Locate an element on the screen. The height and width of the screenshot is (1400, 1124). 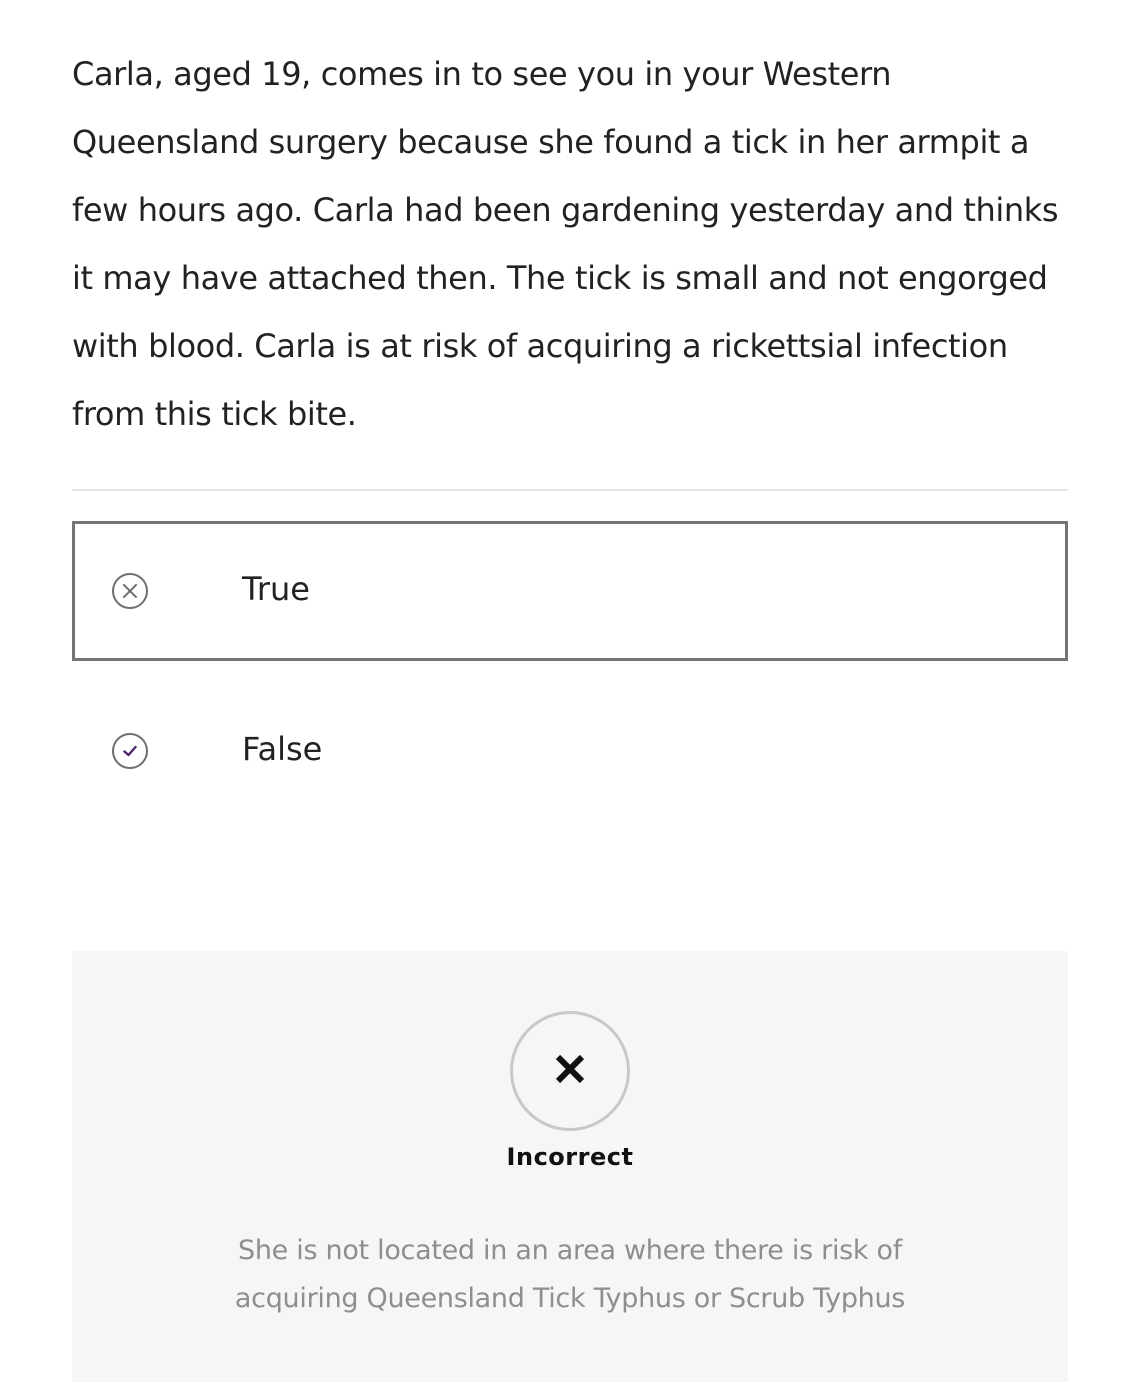
option-true: True is located at coordinates (570, 591).